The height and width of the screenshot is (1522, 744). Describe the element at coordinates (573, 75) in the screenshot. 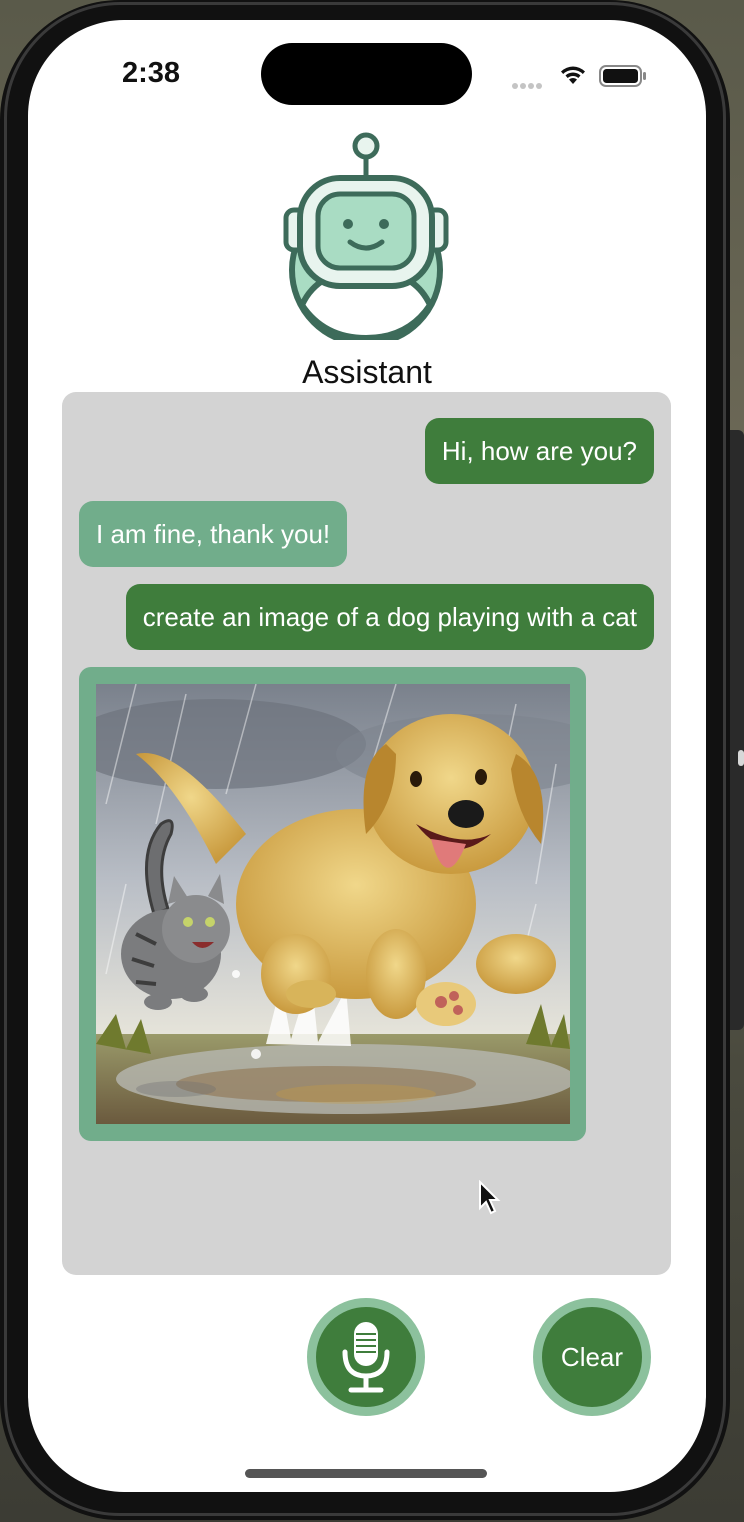

I see `wifi-icon` at that location.